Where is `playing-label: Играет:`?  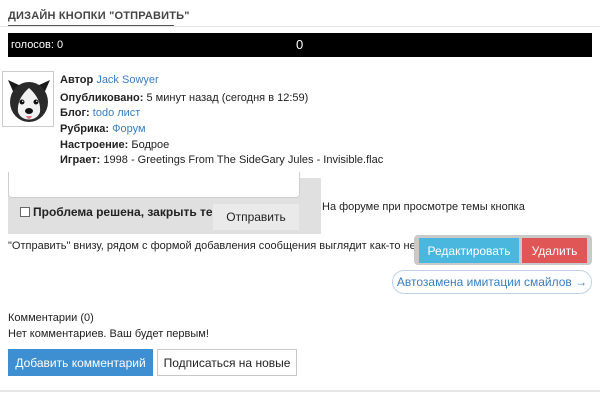 playing-label: Играет: is located at coordinates (80, 160).